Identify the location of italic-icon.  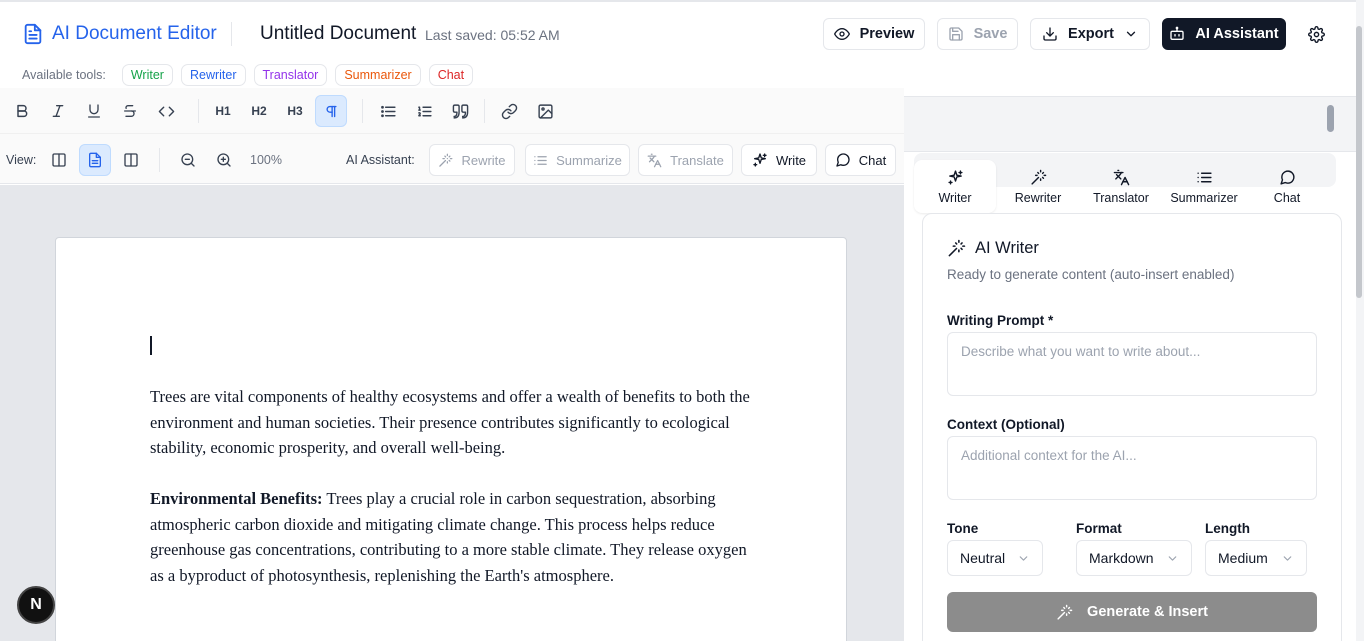
(58, 111).